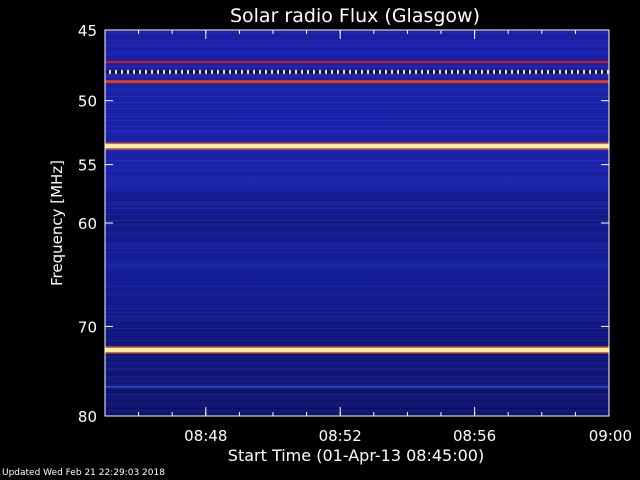  I want to click on y-tick-label: 60, so click(87, 224).